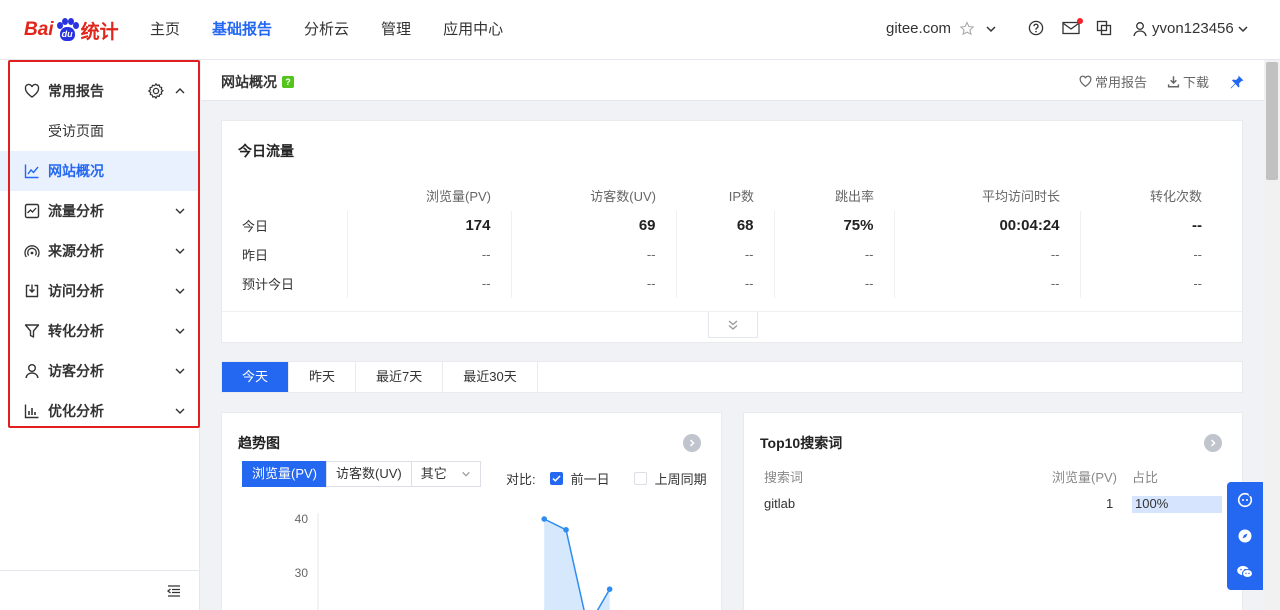 The width and height of the screenshot is (1280, 610). What do you see at coordinates (100, 371) in the screenshot?
I see `sidebar-item-visitor-analysis: 访客分析` at bounding box center [100, 371].